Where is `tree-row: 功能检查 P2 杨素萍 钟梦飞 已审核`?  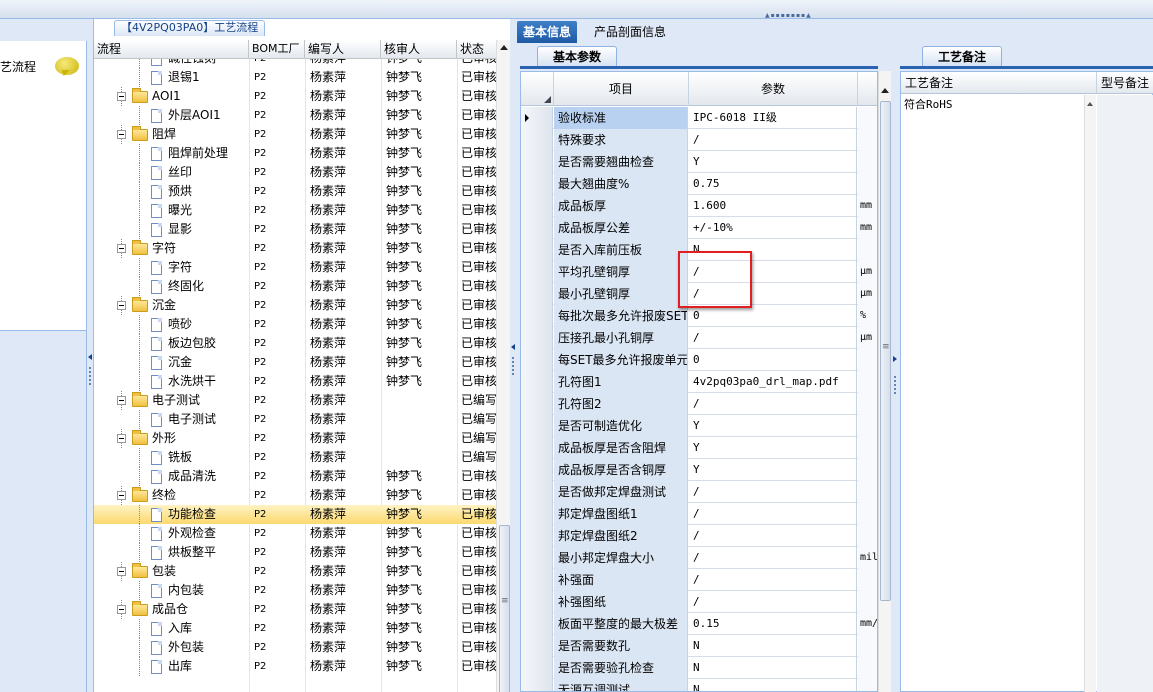
tree-row: 功能检查 P2 杨素萍 钟梦飞 已审核 is located at coordinates (295, 514).